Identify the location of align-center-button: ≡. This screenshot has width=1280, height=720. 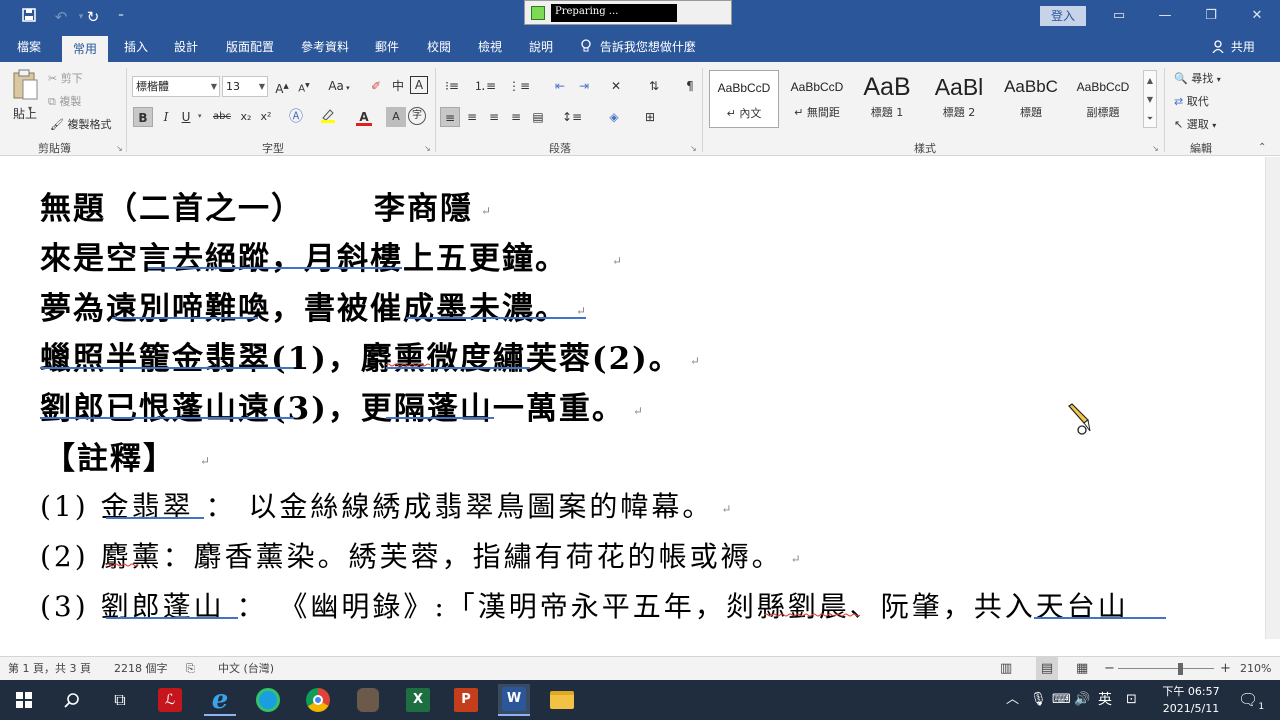
(472, 117).